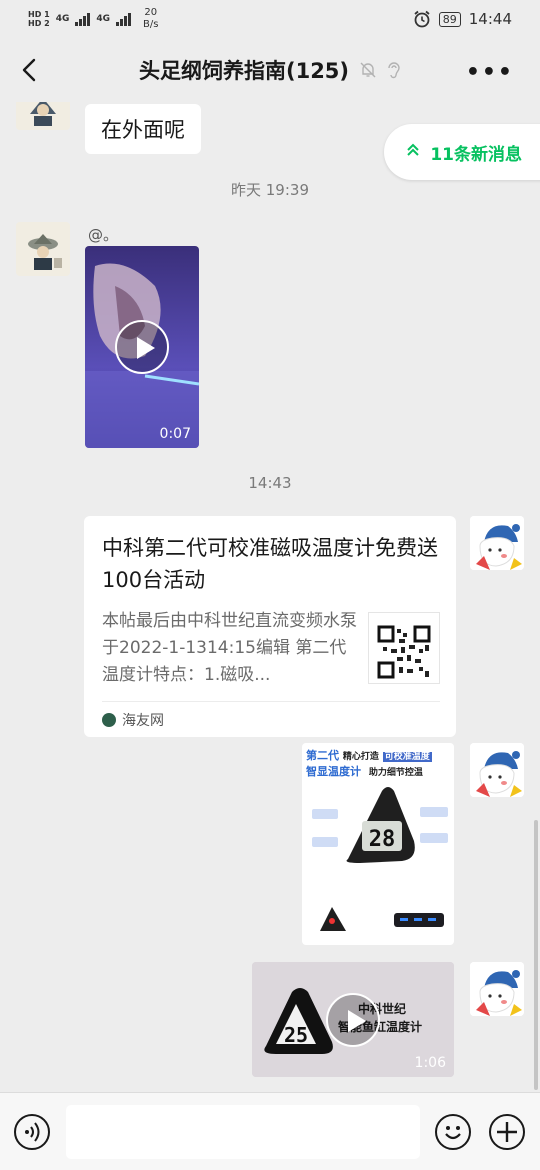 The width and height of the screenshot is (540, 1170). I want to click on emoji-icon, so click(453, 1133).